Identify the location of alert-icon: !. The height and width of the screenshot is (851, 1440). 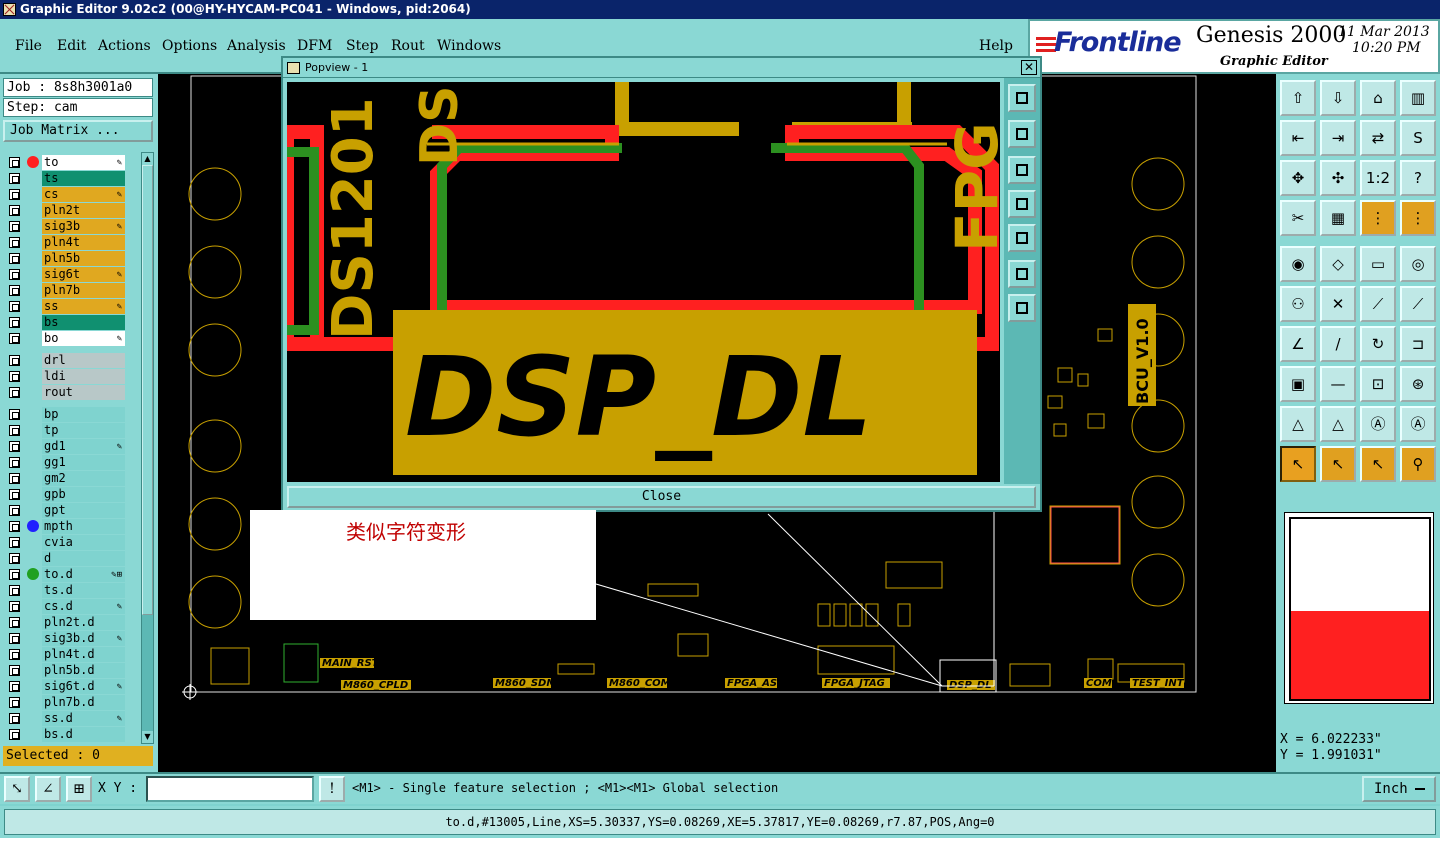
(332, 789).